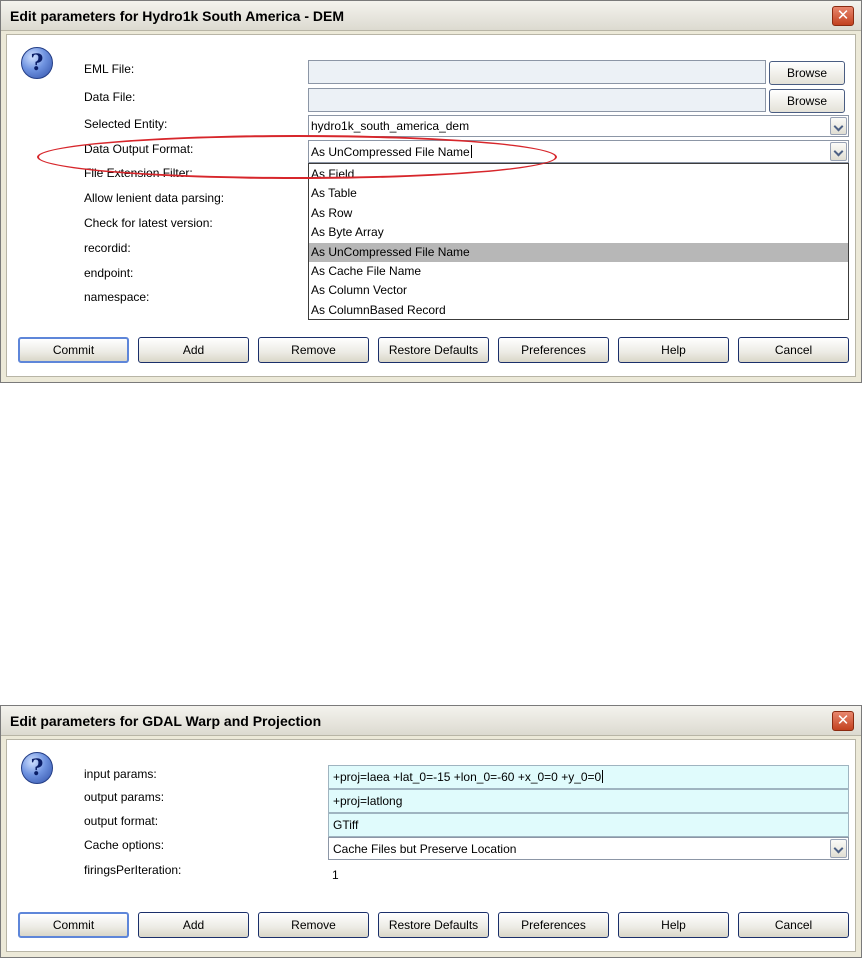 The image size is (865, 958). I want to click on namespace-label: namespace:, so click(117, 297).